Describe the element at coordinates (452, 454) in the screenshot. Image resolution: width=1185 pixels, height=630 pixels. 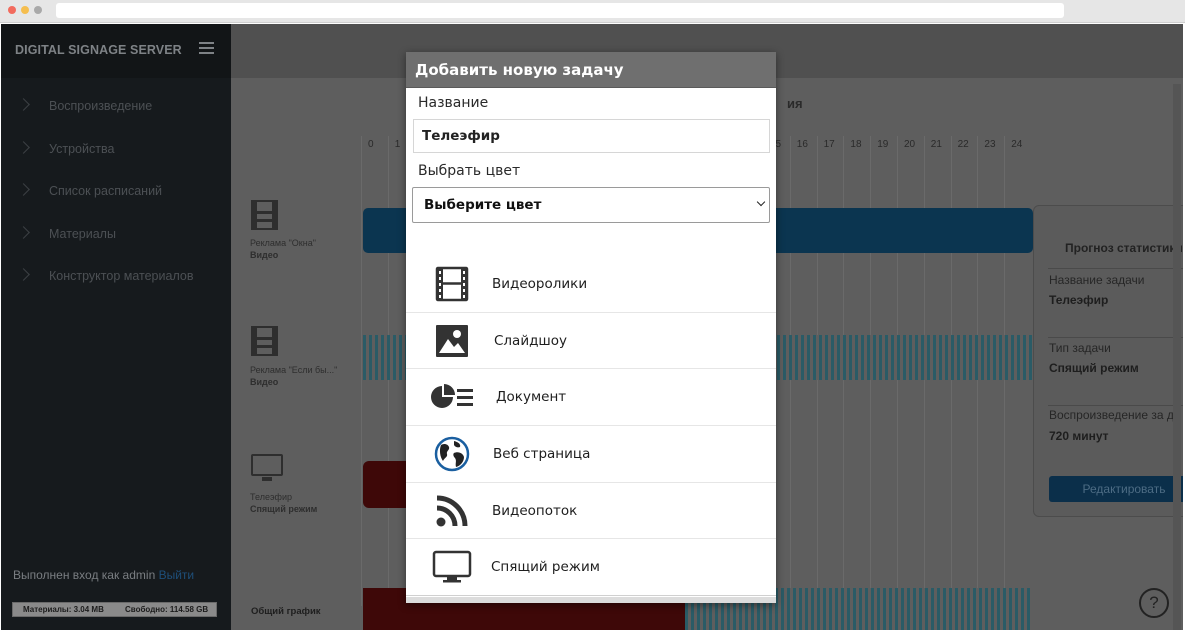
I see `globe-icon` at that location.